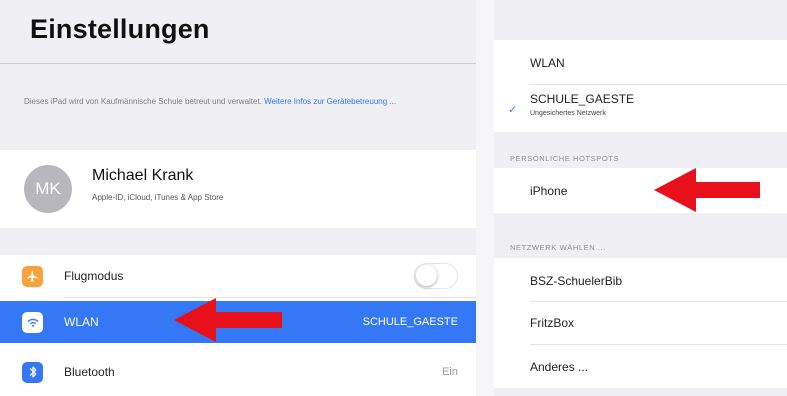 Image resolution: width=787 pixels, height=396 pixels. Describe the element at coordinates (582, 99) in the screenshot. I see `connected-network-name: SCHULE_GAESTE` at that location.